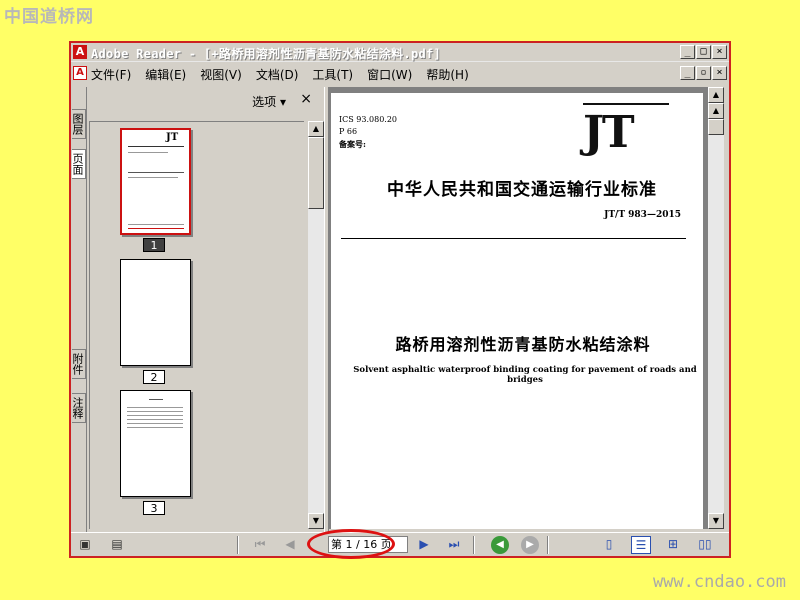  Describe the element at coordinates (154, 245) in the screenshot. I see `thumbnail-label: 1` at that location.